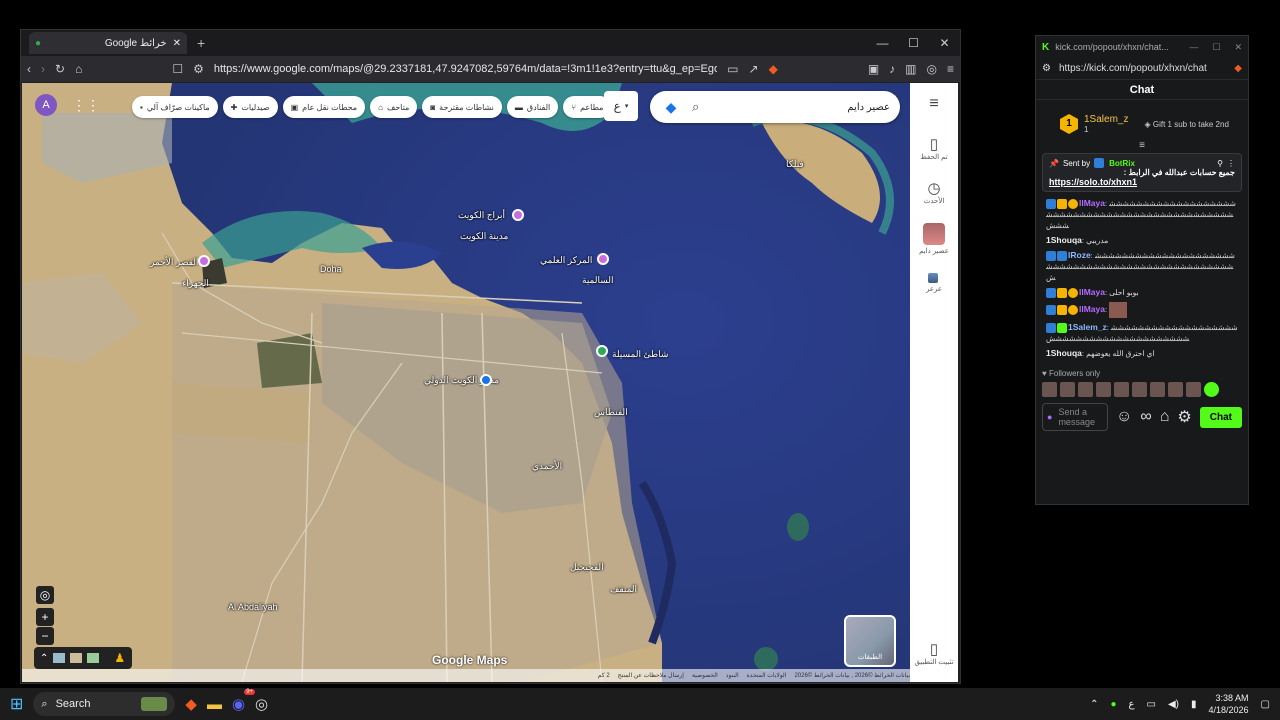  Describe the element at coordinates (177, 43) in the screenshot. I see `tab-close-icon: ✕` at that location.